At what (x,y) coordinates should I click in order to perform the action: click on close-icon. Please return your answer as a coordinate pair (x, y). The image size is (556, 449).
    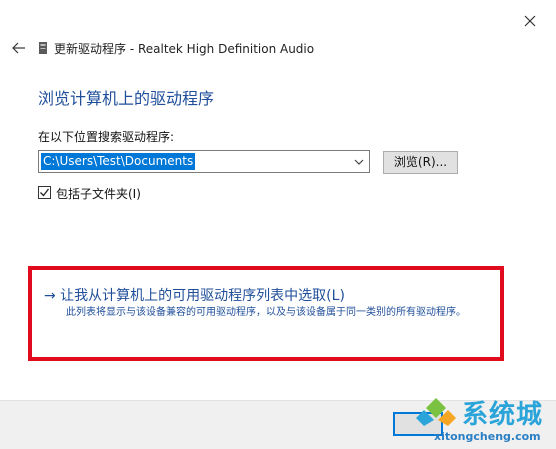
    Looking at the image, I should click on (530, 21).